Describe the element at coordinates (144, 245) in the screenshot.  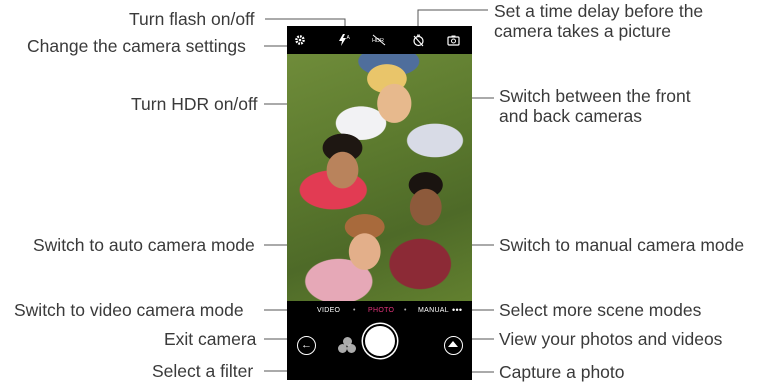
I see `callout-auto-mode: Switch to auto camera mode` at that location.